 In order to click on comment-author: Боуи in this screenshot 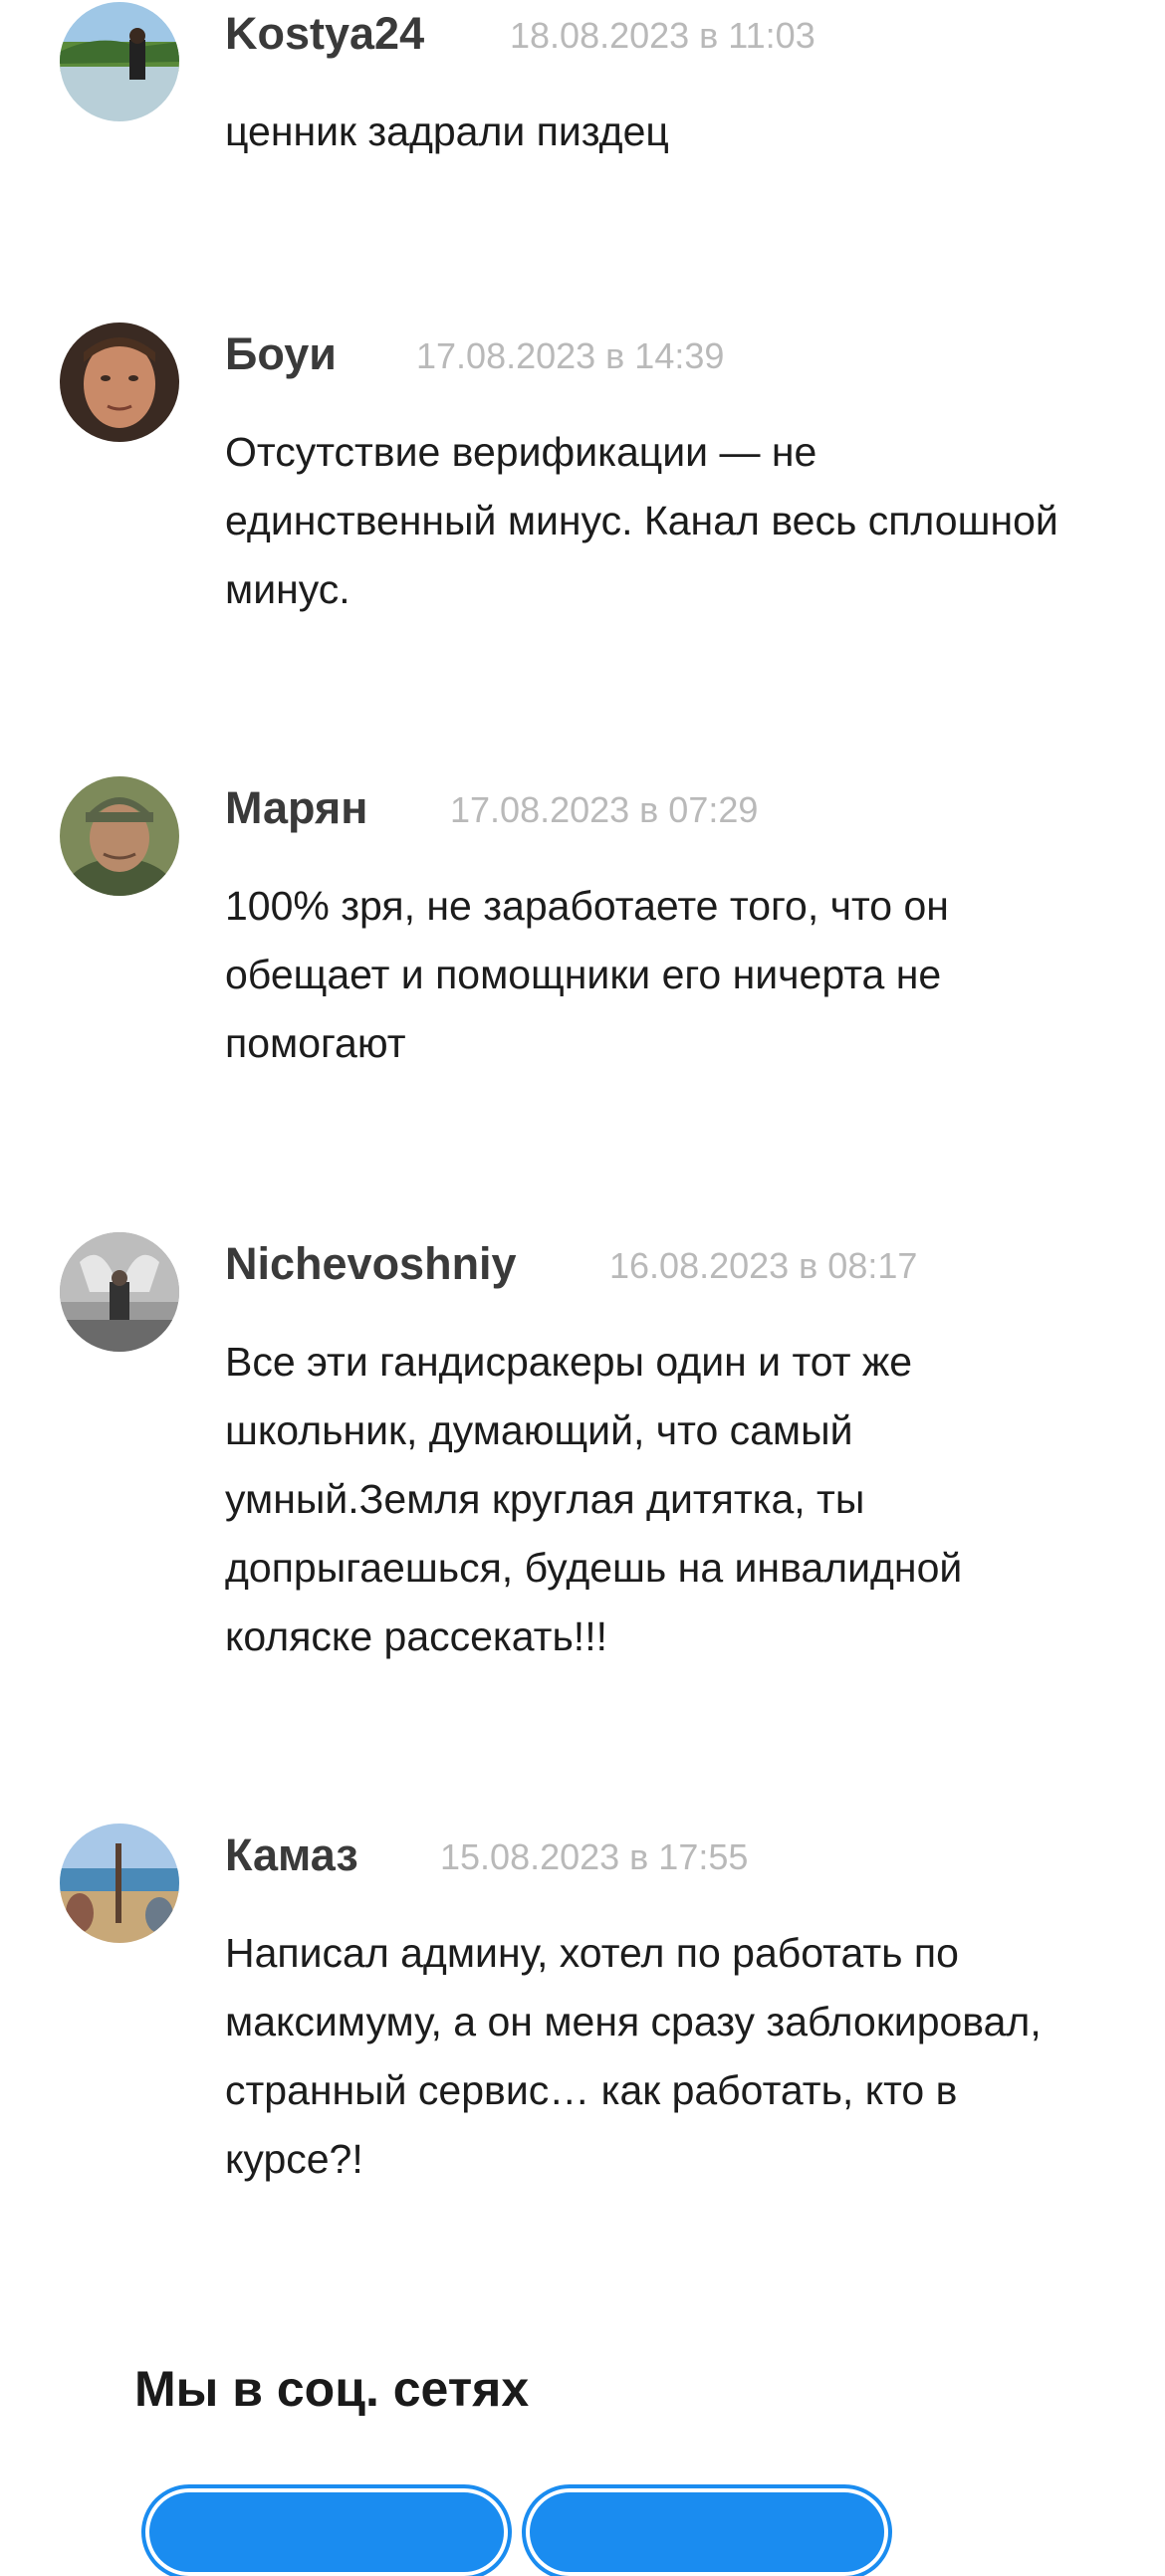, I will do `click(281, 354)`.